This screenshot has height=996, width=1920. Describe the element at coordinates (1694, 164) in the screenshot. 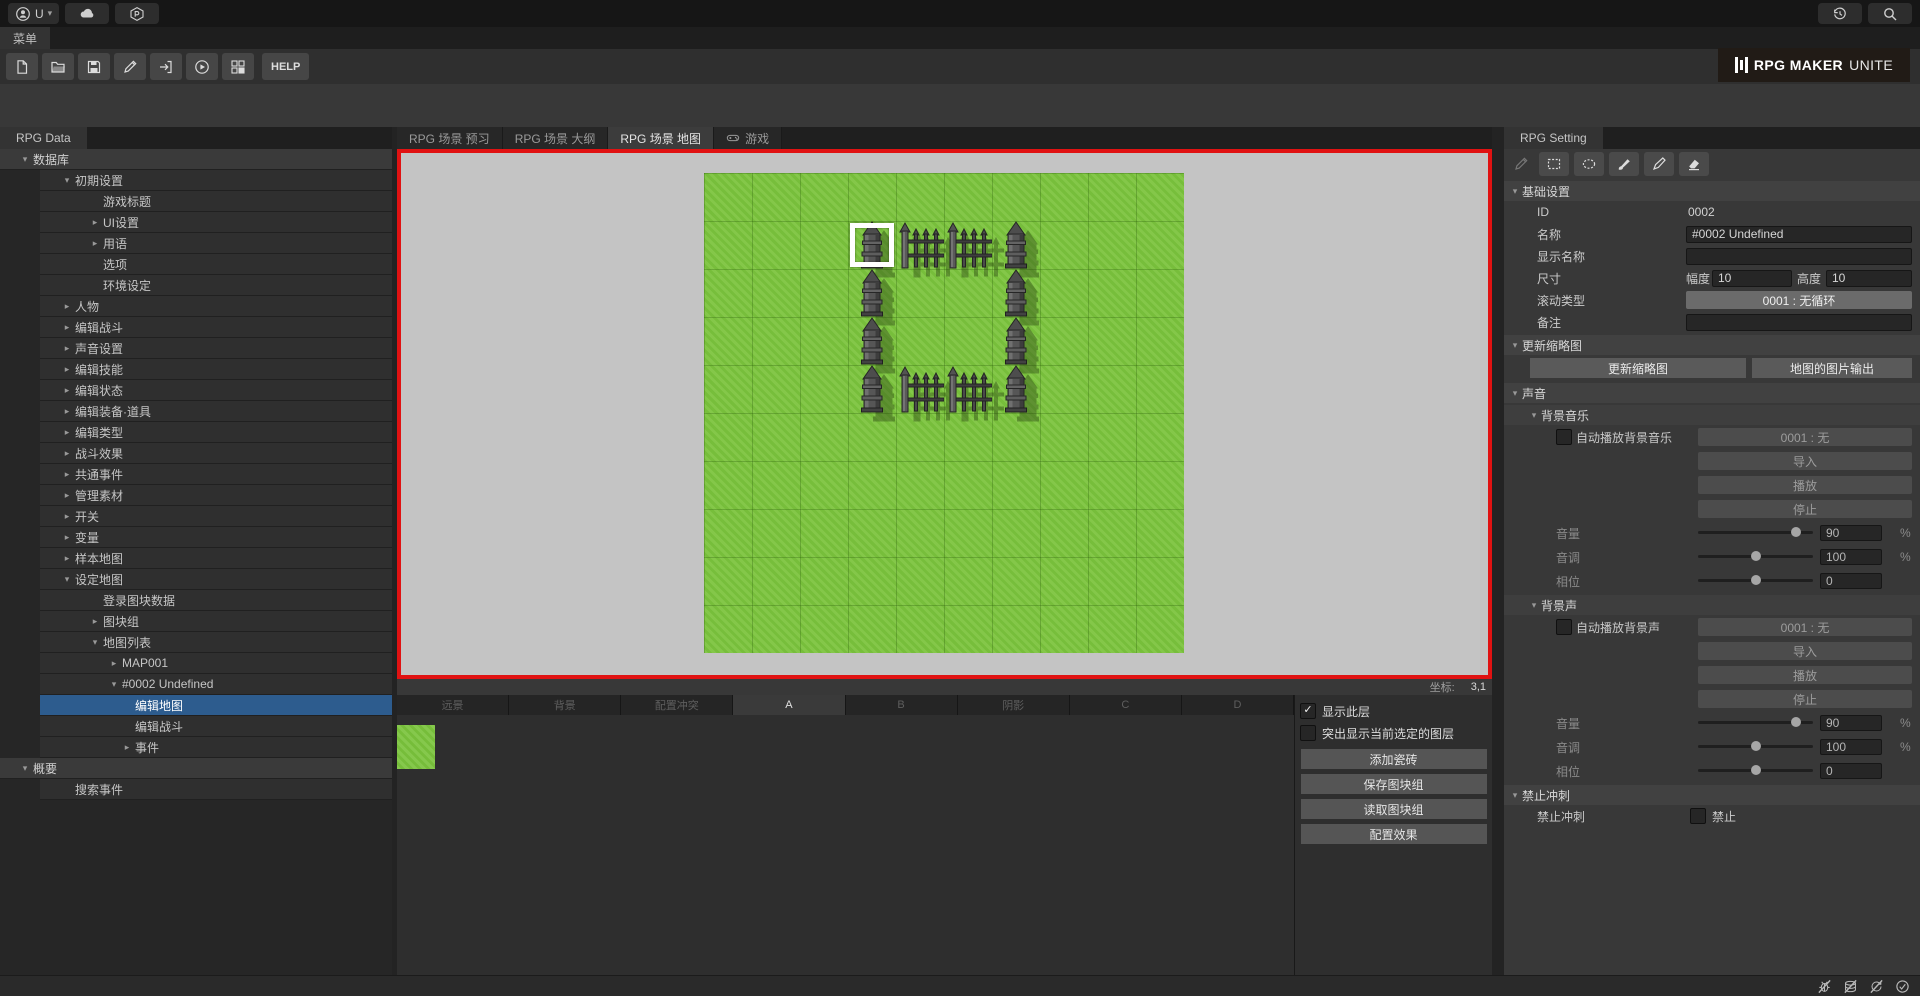

I see `eraser-tool-button` at that location.